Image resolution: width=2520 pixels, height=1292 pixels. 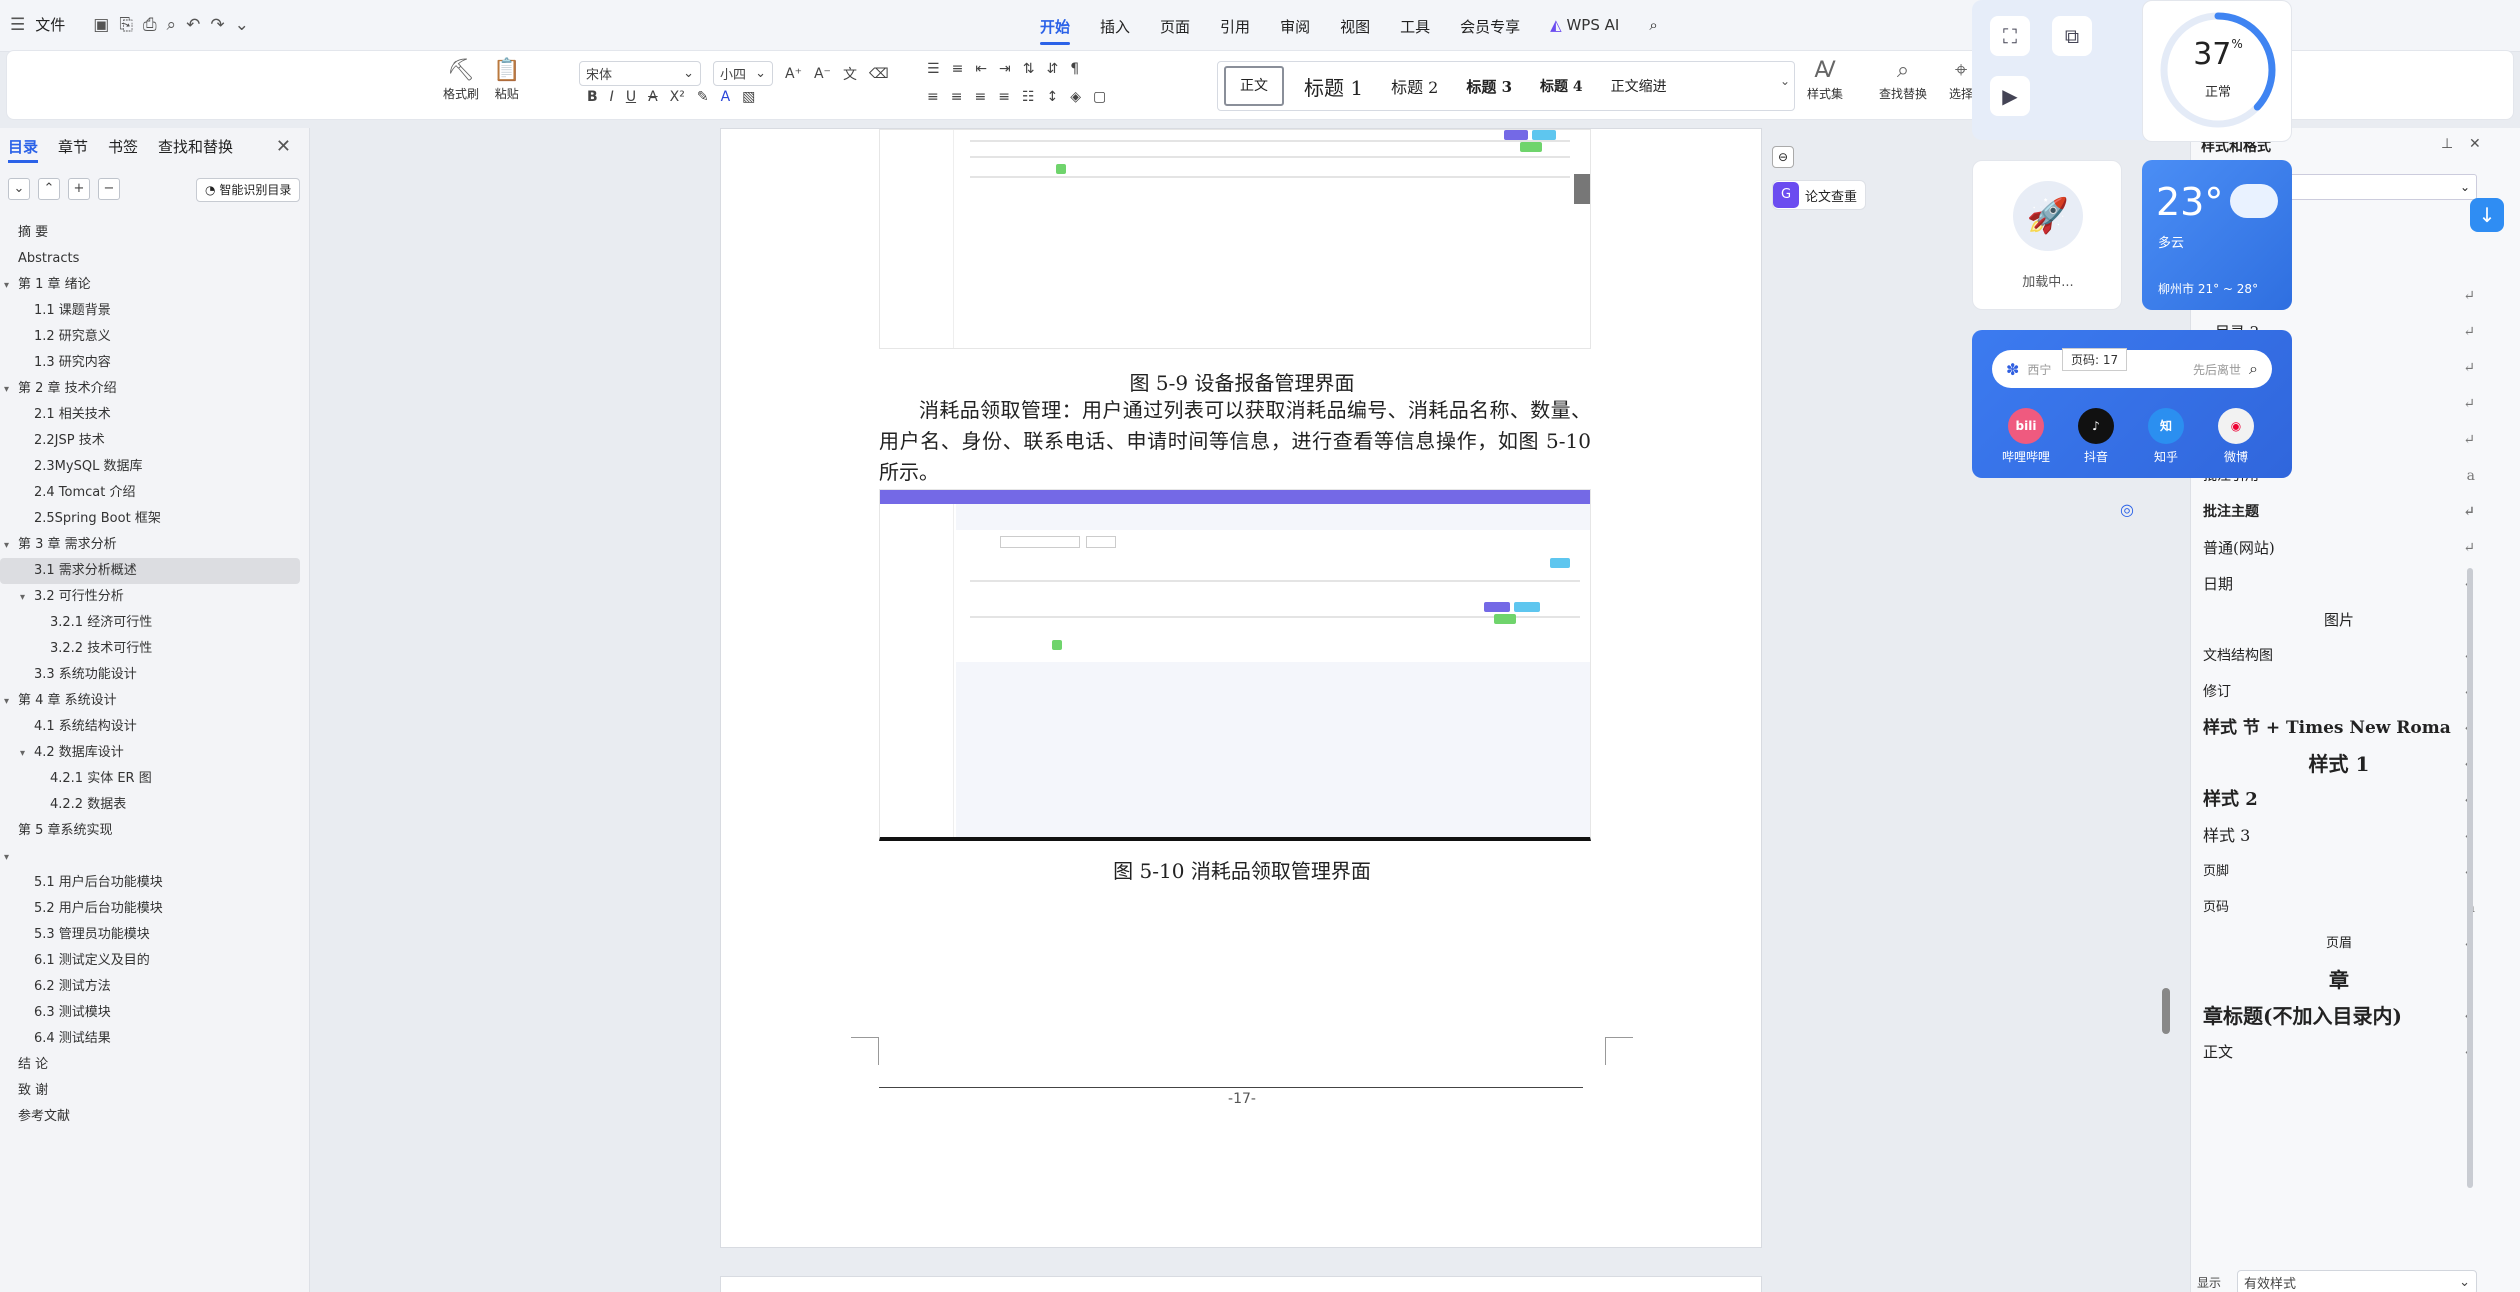 What do you see at coordinates (640, 73) in the screenshot?
I see `font-name-select: 宋体 ⌄` at bounding box center [640, 73].